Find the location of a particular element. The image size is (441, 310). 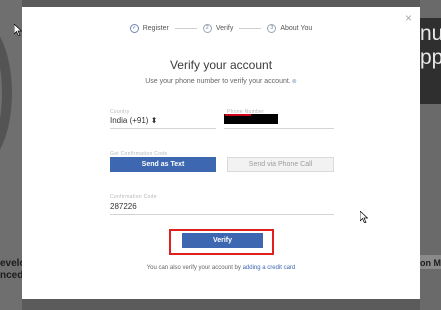

progress-steps: ✓ Register 2 Verify 3 About You is located at coordinates (221, 28).